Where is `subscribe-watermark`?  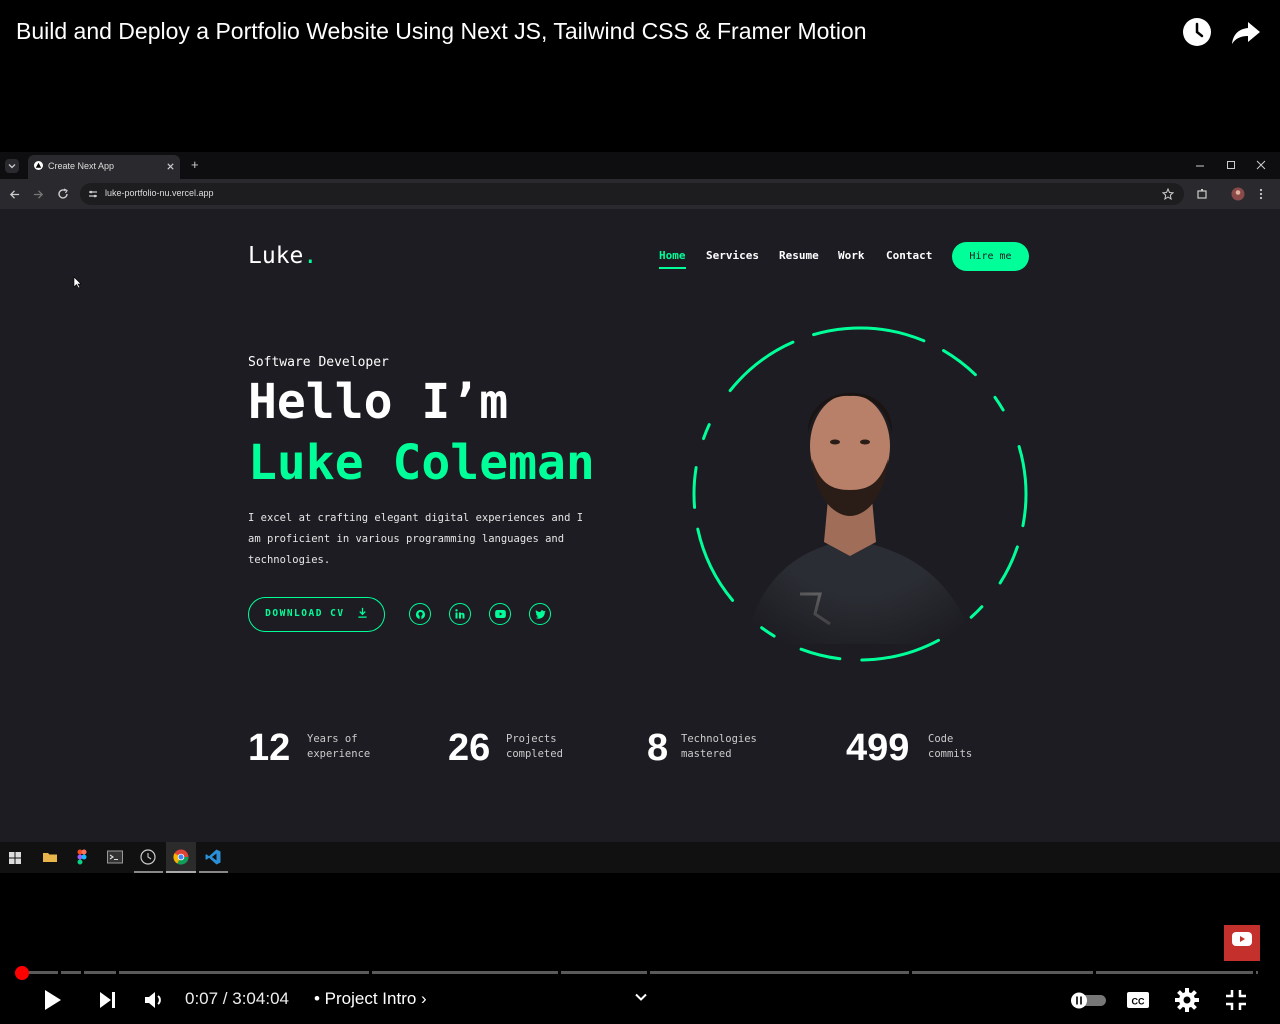
subscribe-watermark is located at coordinates (1242, 943).